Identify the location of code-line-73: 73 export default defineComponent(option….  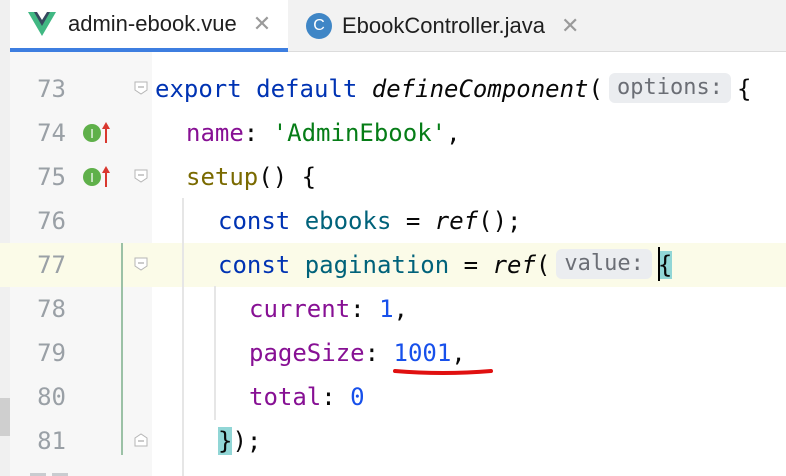
(393, 89).